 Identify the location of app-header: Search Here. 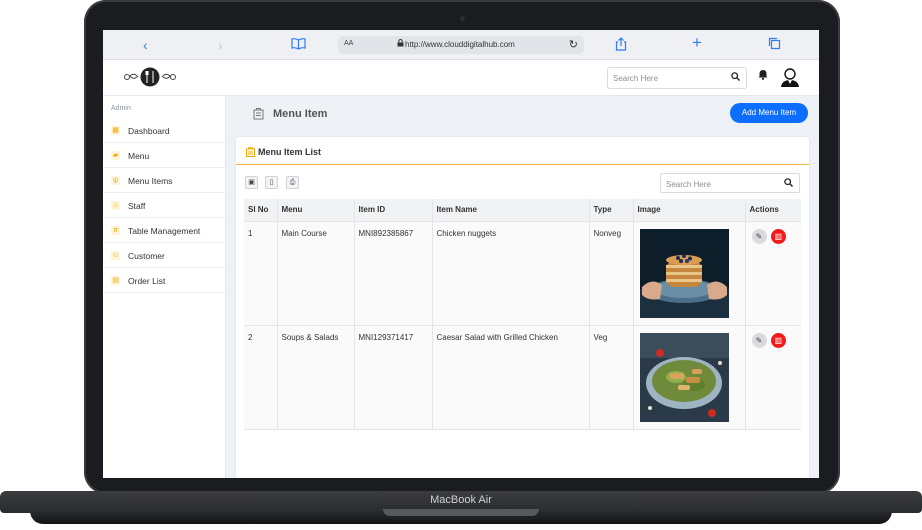
(461, 78).